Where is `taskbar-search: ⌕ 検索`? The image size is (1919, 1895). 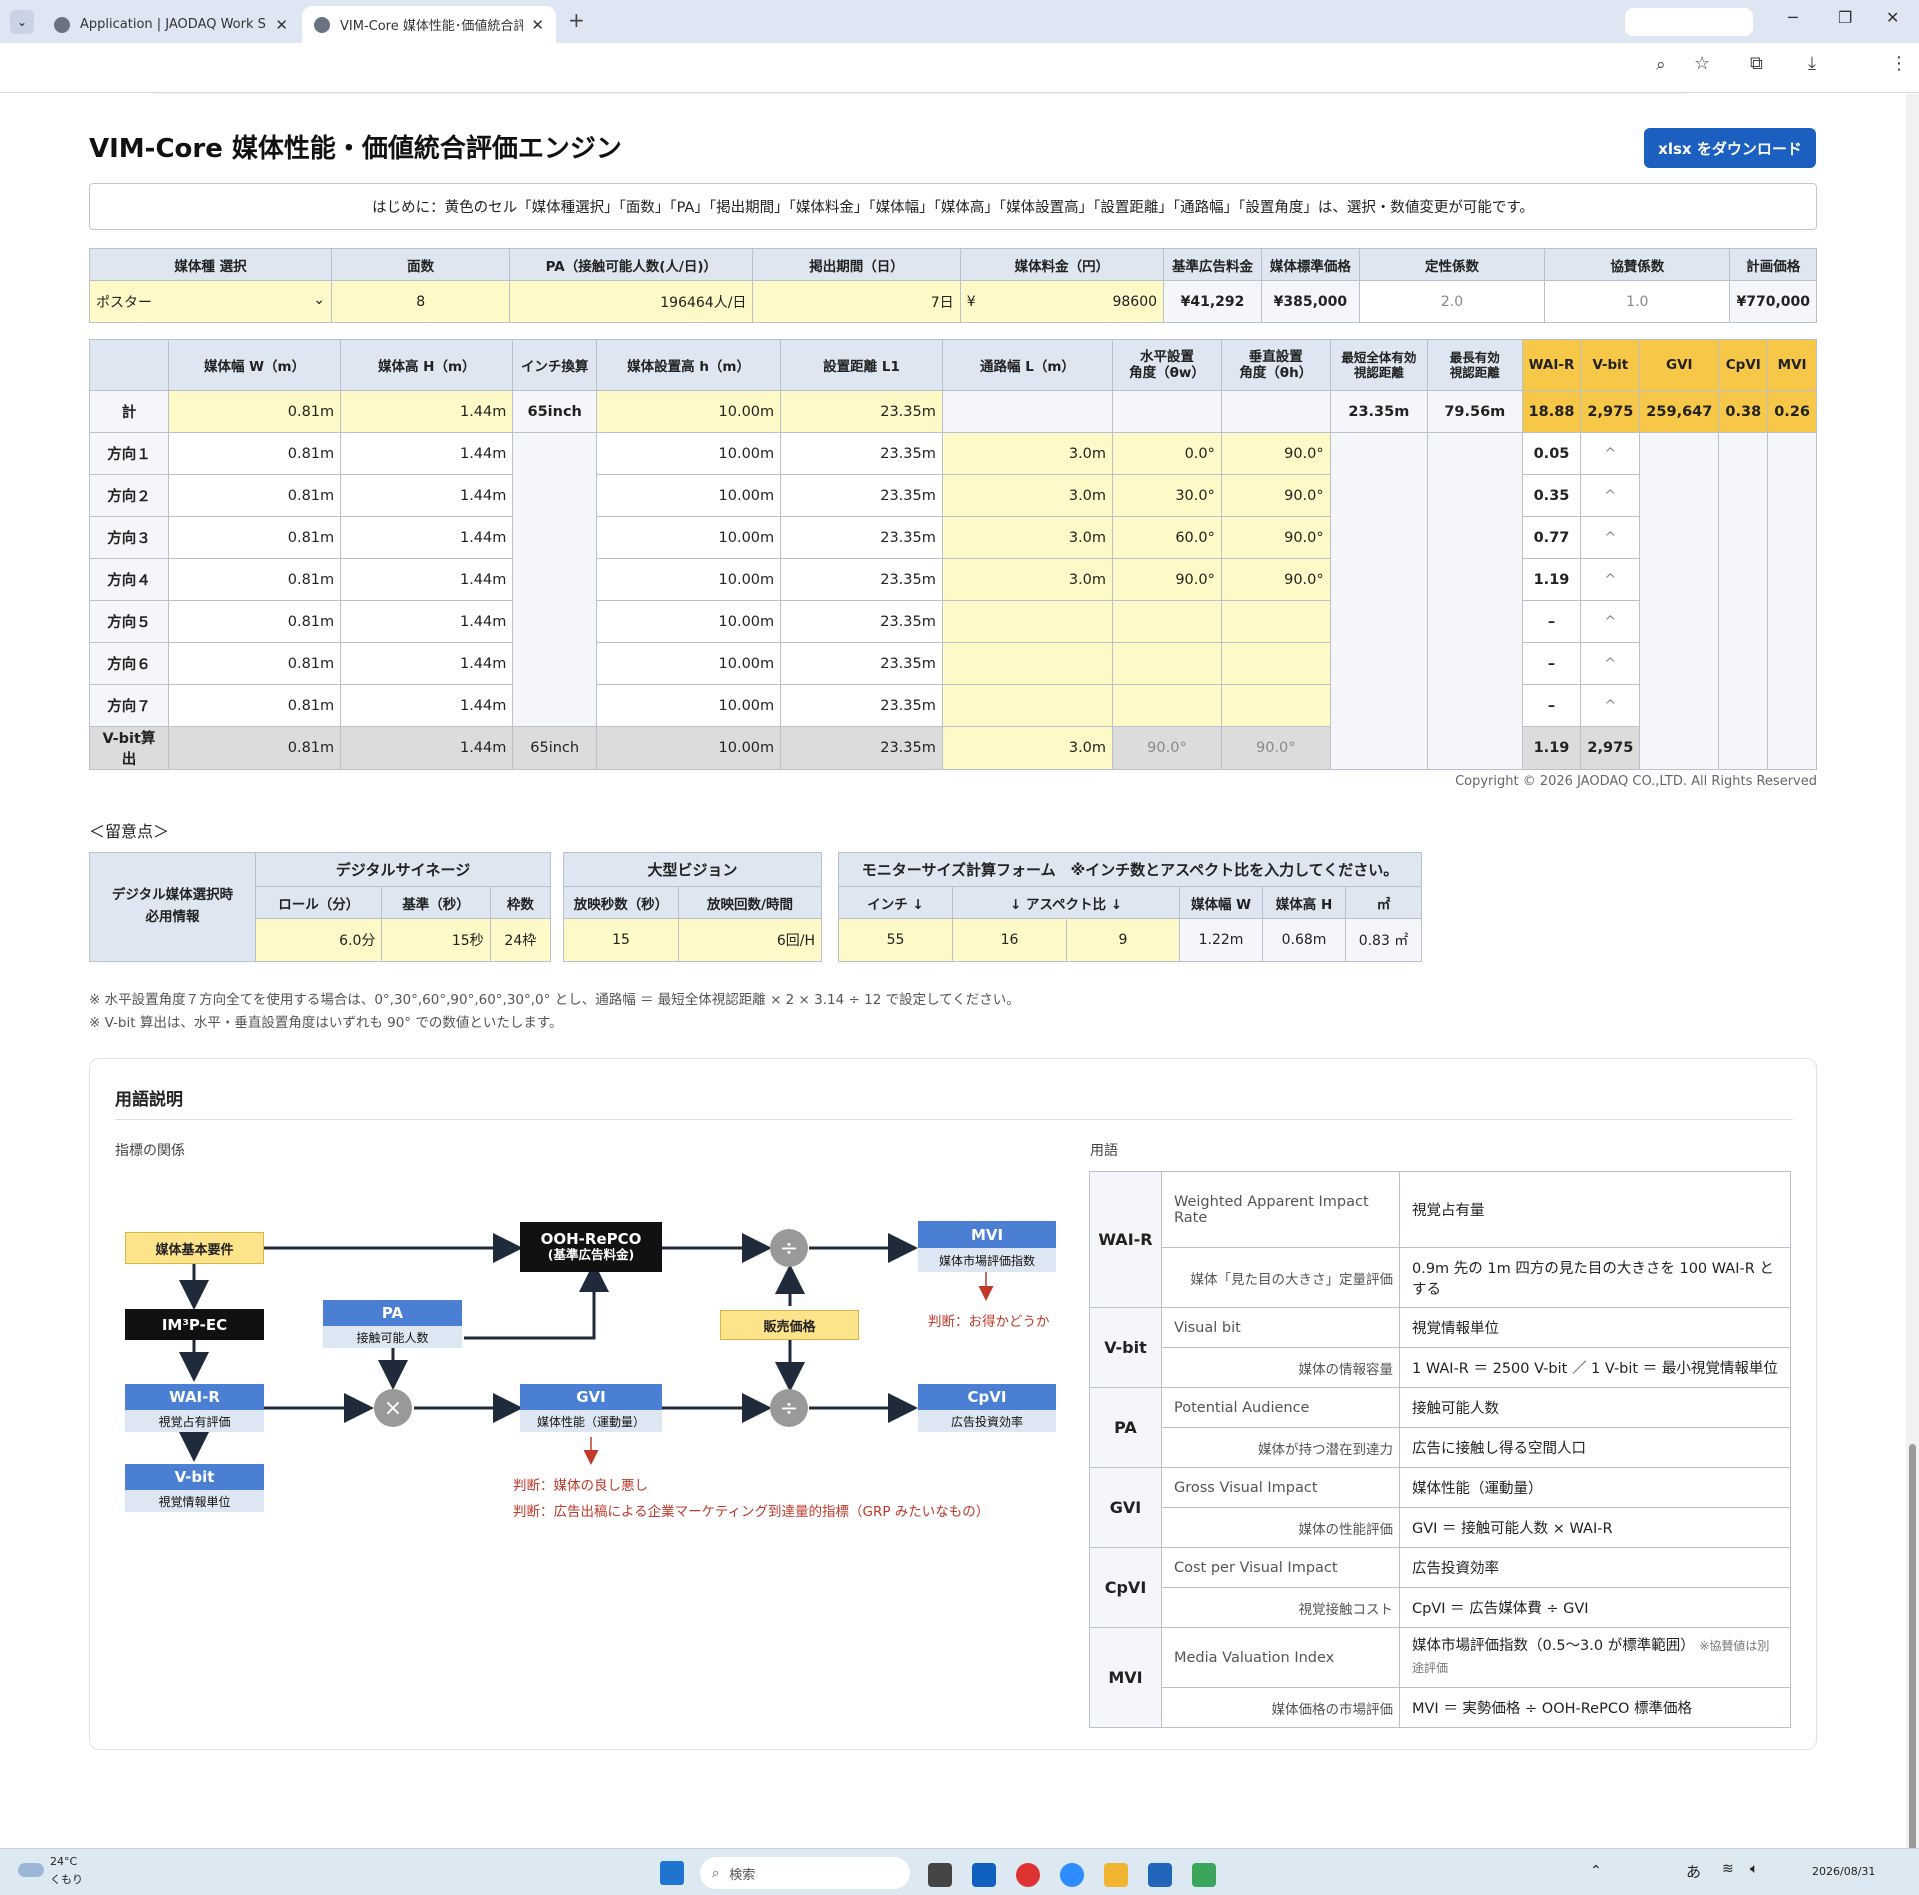
taskbar-search: ⌕ 検索 is located at coordinates (805, 1873).